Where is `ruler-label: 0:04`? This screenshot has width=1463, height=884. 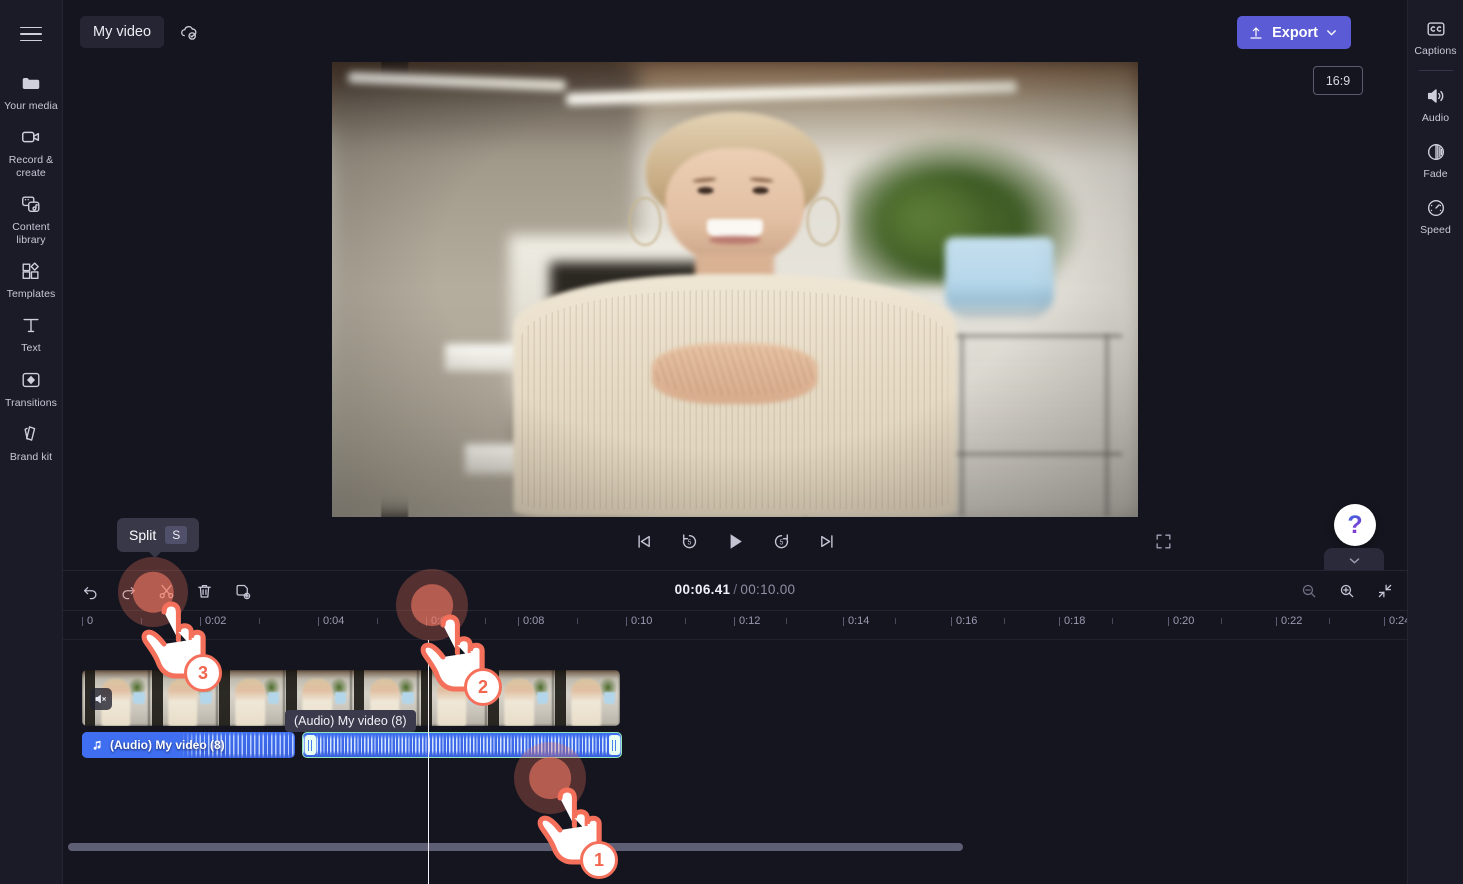 ruler-label: 0:04 is located at coordinates (334, 621).